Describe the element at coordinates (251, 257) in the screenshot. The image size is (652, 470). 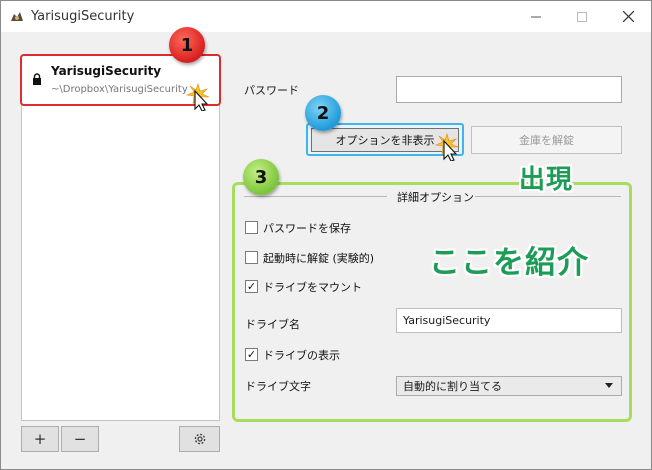
I see `auto-unlock-checkbox` at that location.